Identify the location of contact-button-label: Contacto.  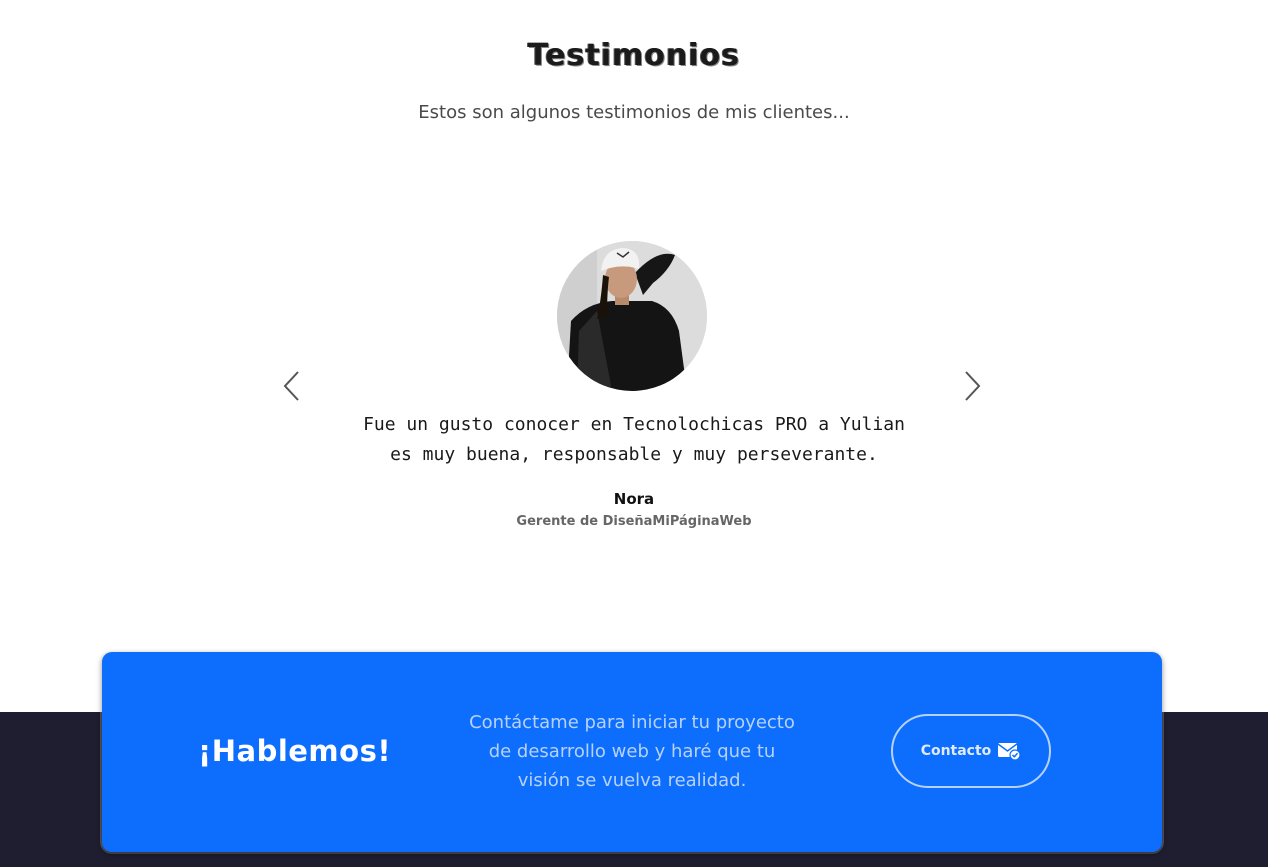
(956, 751).